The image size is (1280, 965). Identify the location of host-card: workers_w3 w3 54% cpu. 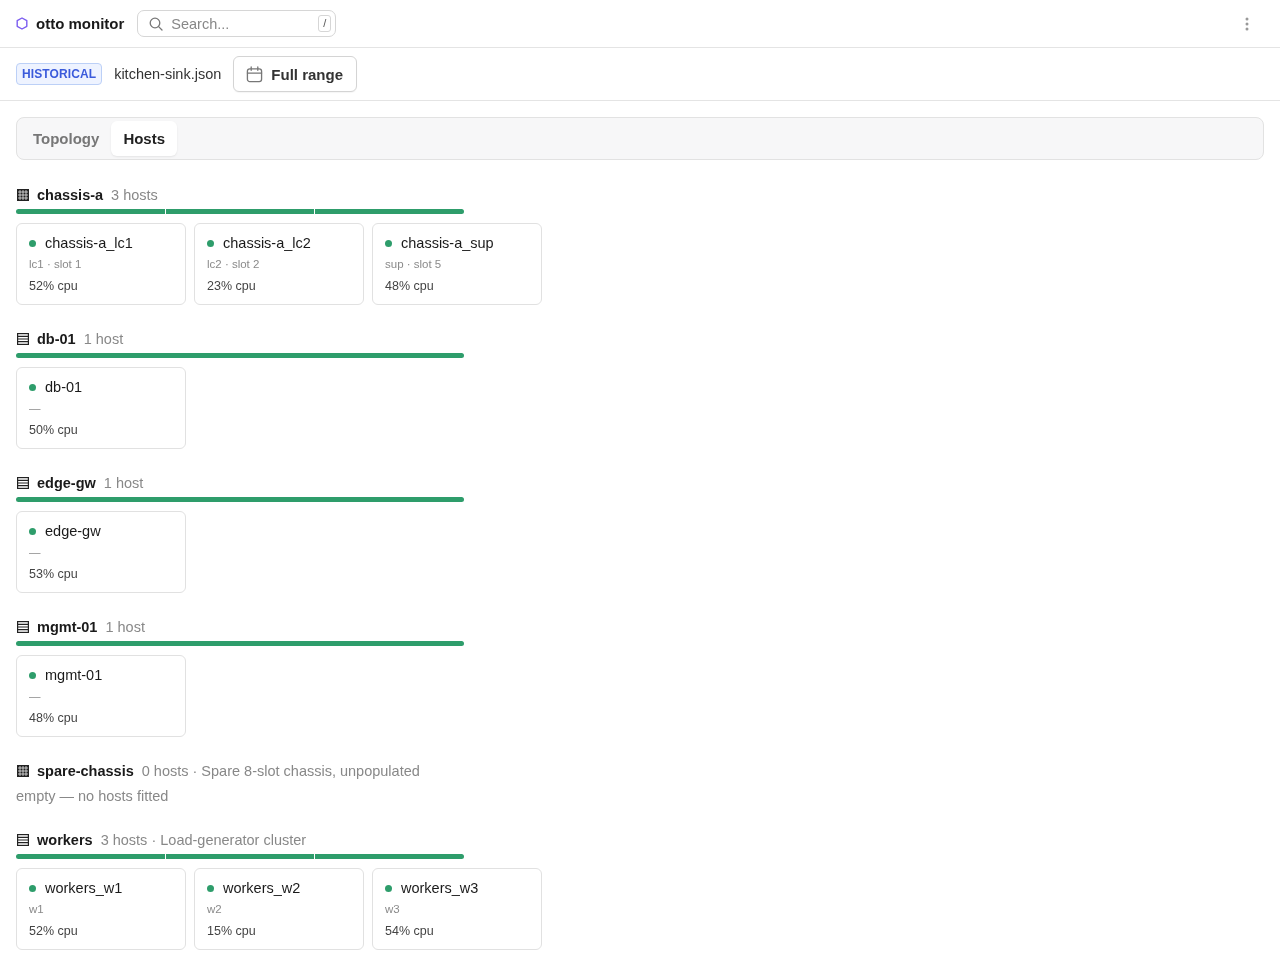
(457, 909).